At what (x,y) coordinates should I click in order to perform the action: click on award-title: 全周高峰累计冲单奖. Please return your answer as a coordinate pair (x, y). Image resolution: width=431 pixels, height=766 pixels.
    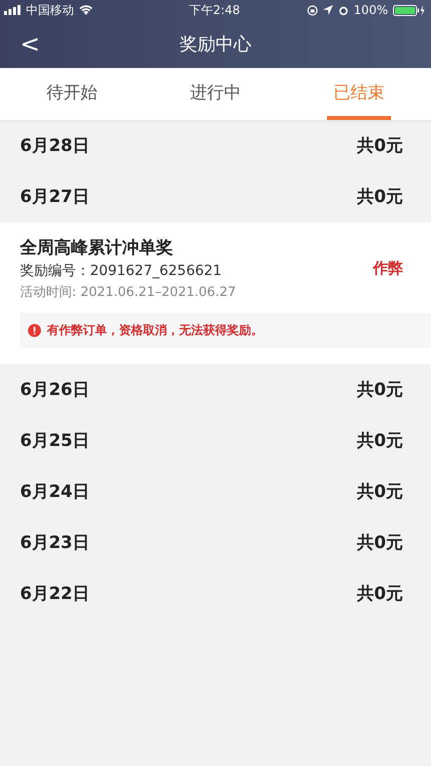
    Looking at the image, I should click on (97, 248).